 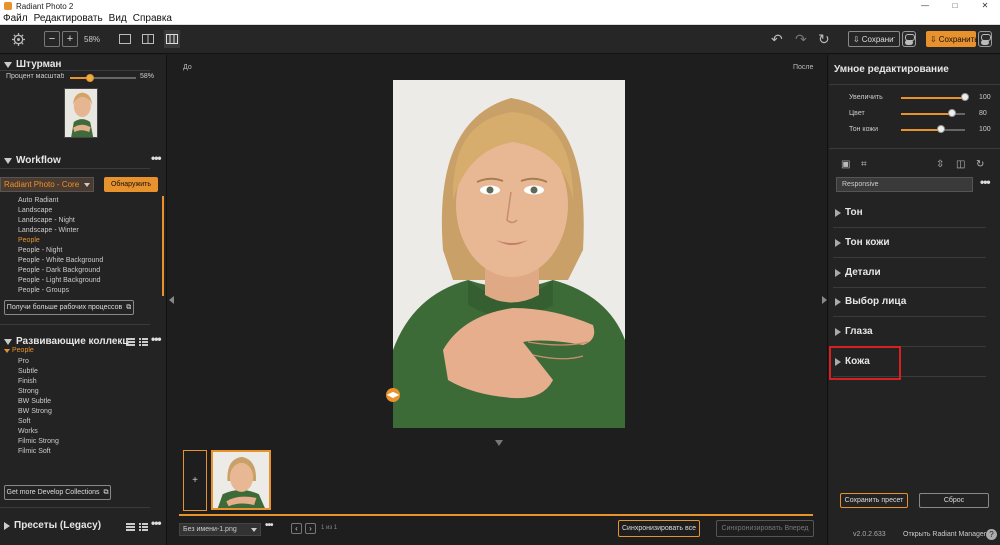 I want to click on settings-icon, so click(x=18, y=39).